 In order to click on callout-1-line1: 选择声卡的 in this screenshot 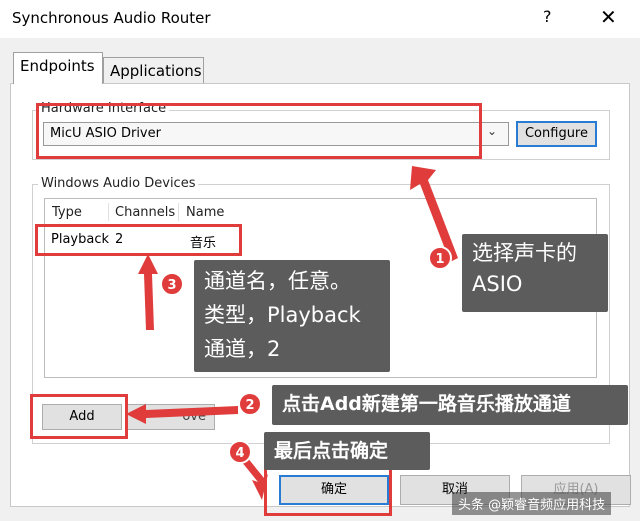, I will do `click(524, 253)`.